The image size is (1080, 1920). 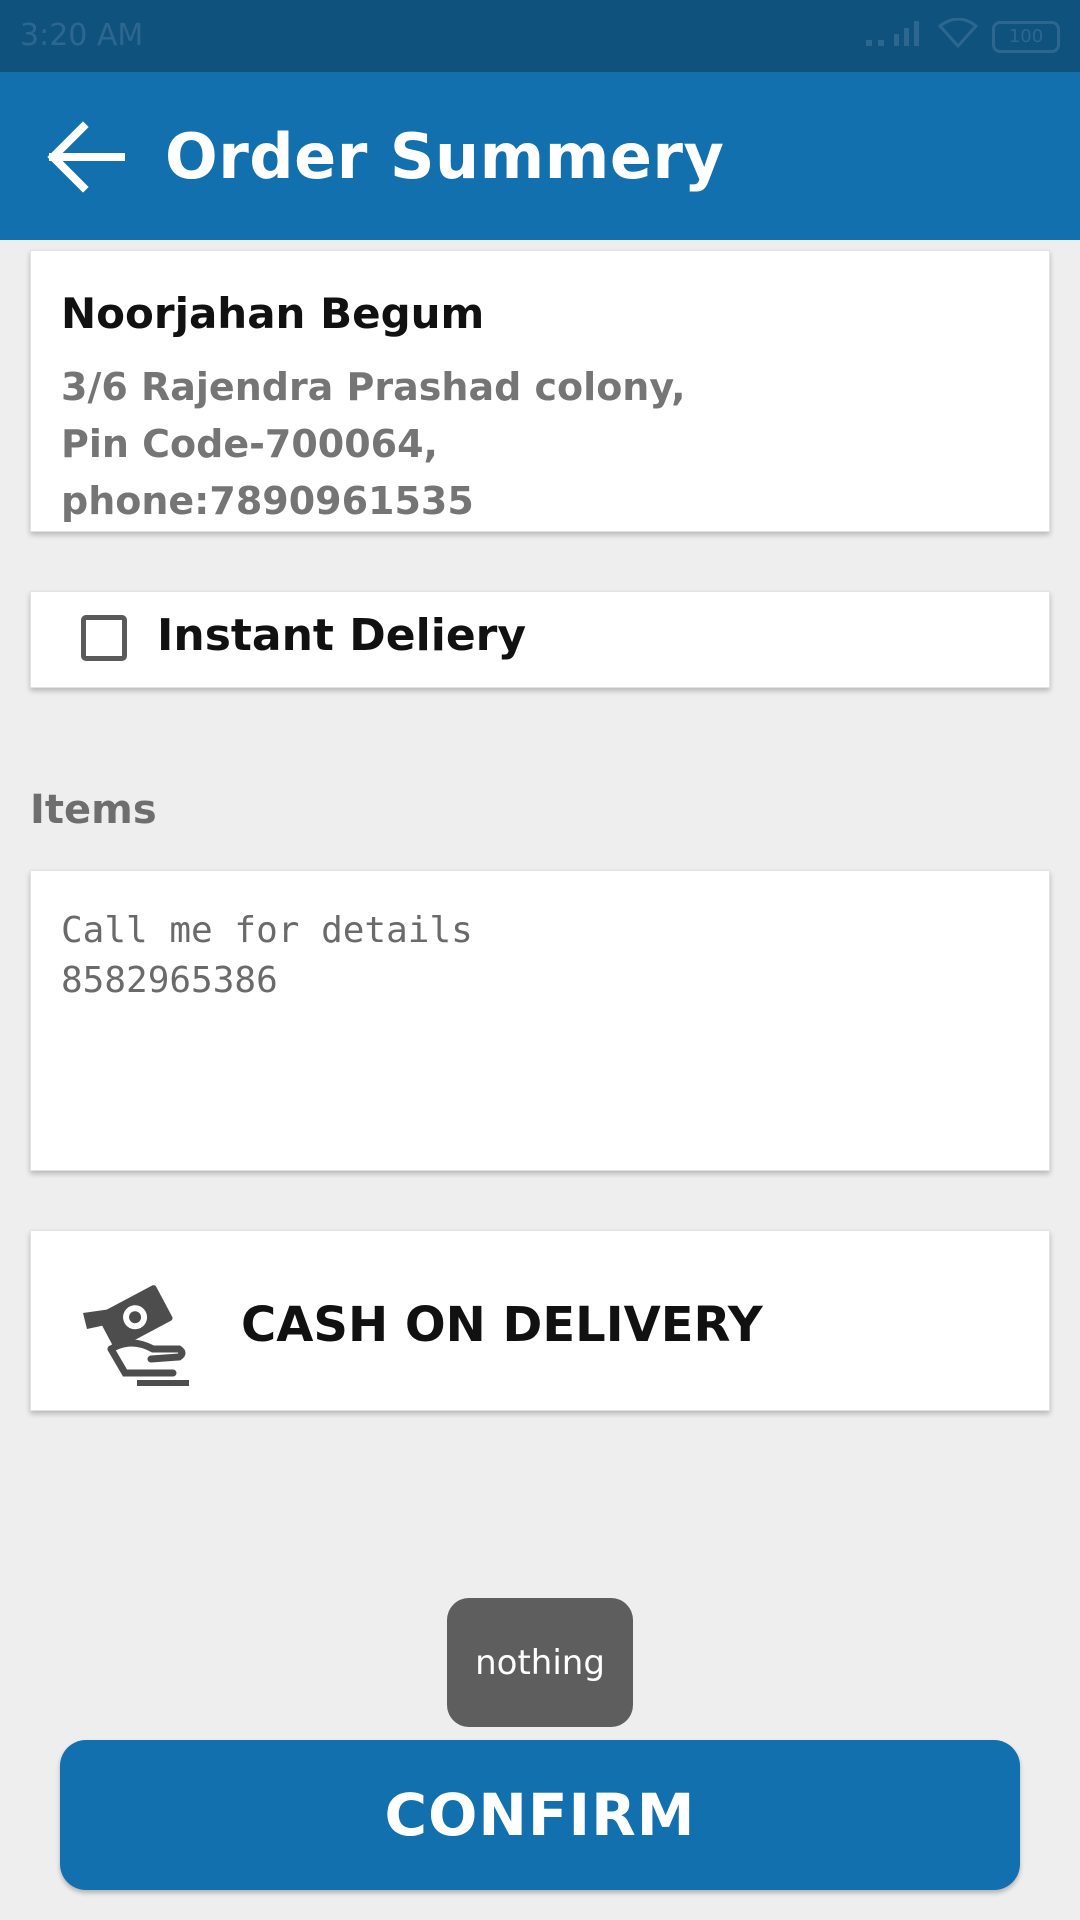 What do you see at coordinates (373, 387) in the screenshot?
I see `address-line-1: 3/6 Rajendra Prashad colony,` at bounding box center [373, 387].